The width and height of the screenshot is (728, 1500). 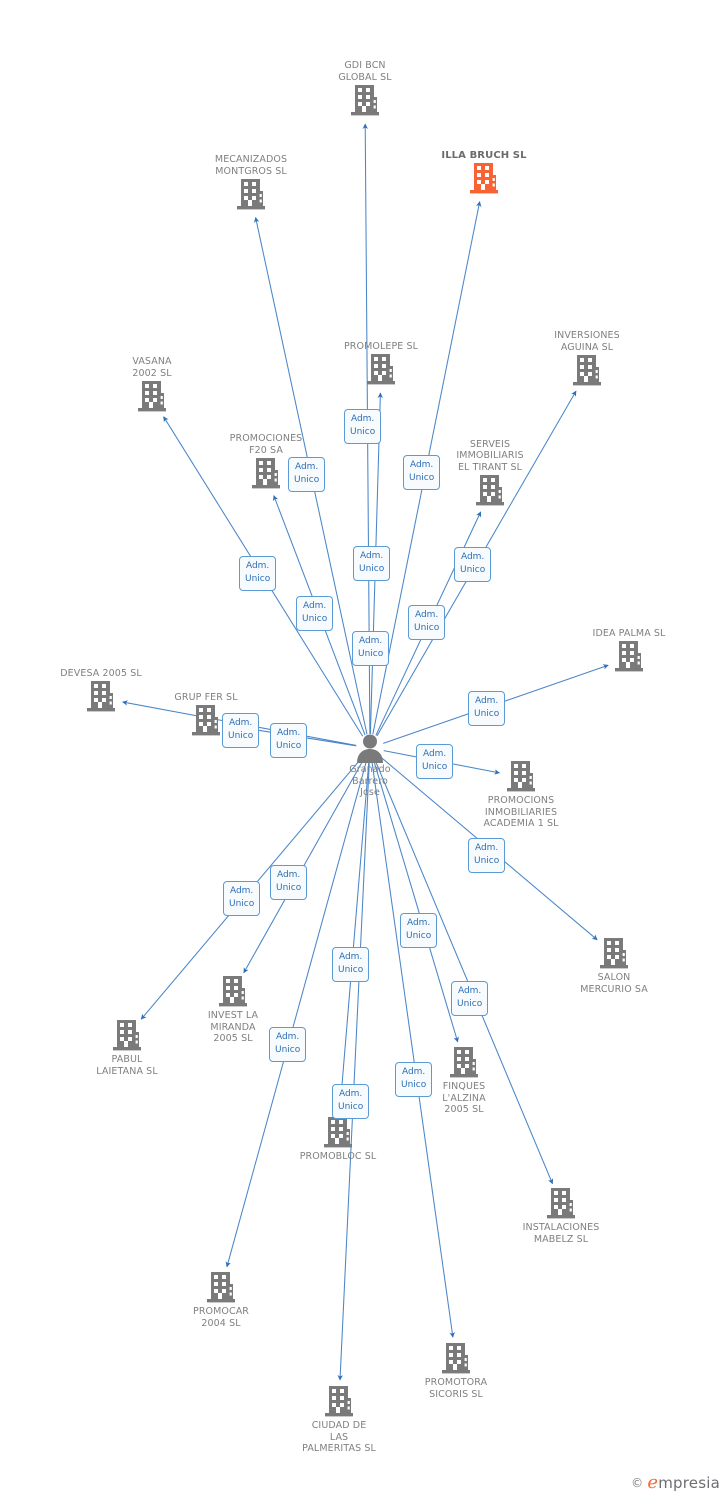 I want to click on company-node-ciudad-de-las-palmeritas-sl: CIUDAD DE LAS PALMERITAS SL, so click(x=339, y=1420).